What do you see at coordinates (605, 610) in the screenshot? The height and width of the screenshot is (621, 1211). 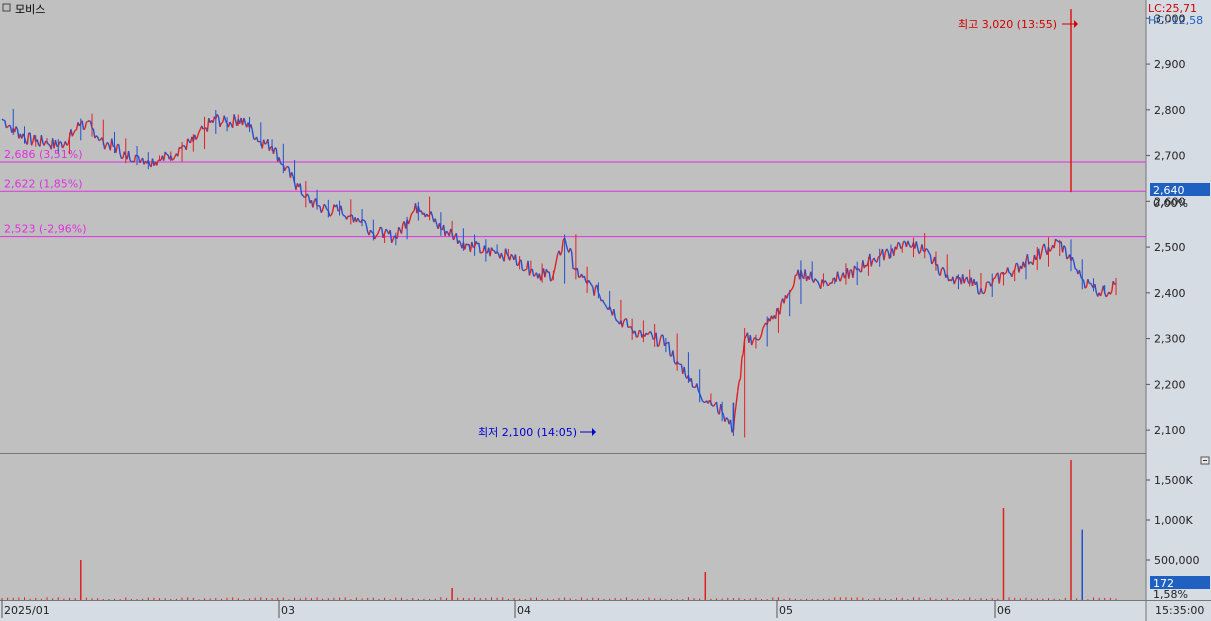 I see `bottom-axis-panel` at bounding box center [605, 610].